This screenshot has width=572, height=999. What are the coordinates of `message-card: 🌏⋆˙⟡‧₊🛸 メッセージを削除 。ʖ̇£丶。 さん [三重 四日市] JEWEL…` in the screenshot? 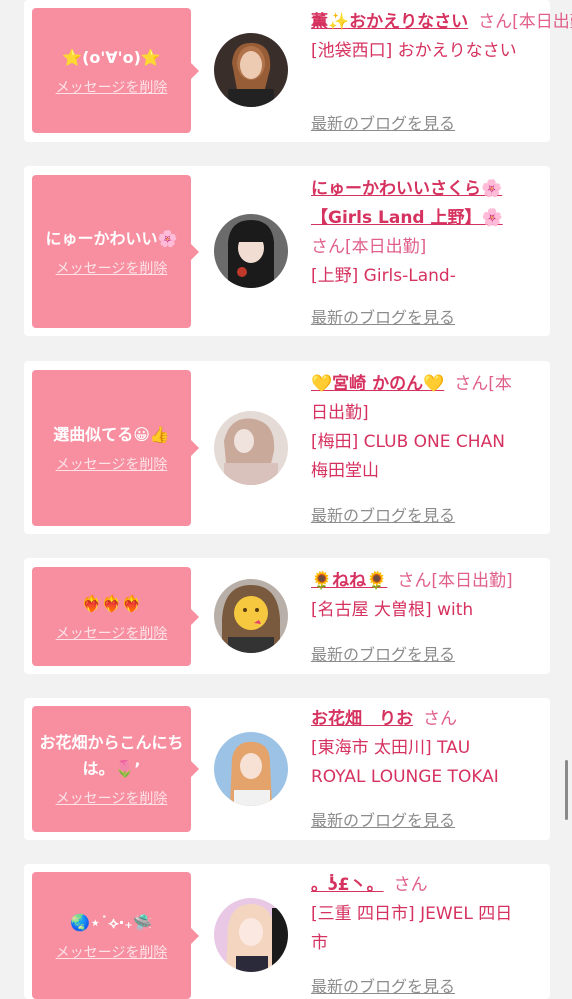 It's located at (287, 931).